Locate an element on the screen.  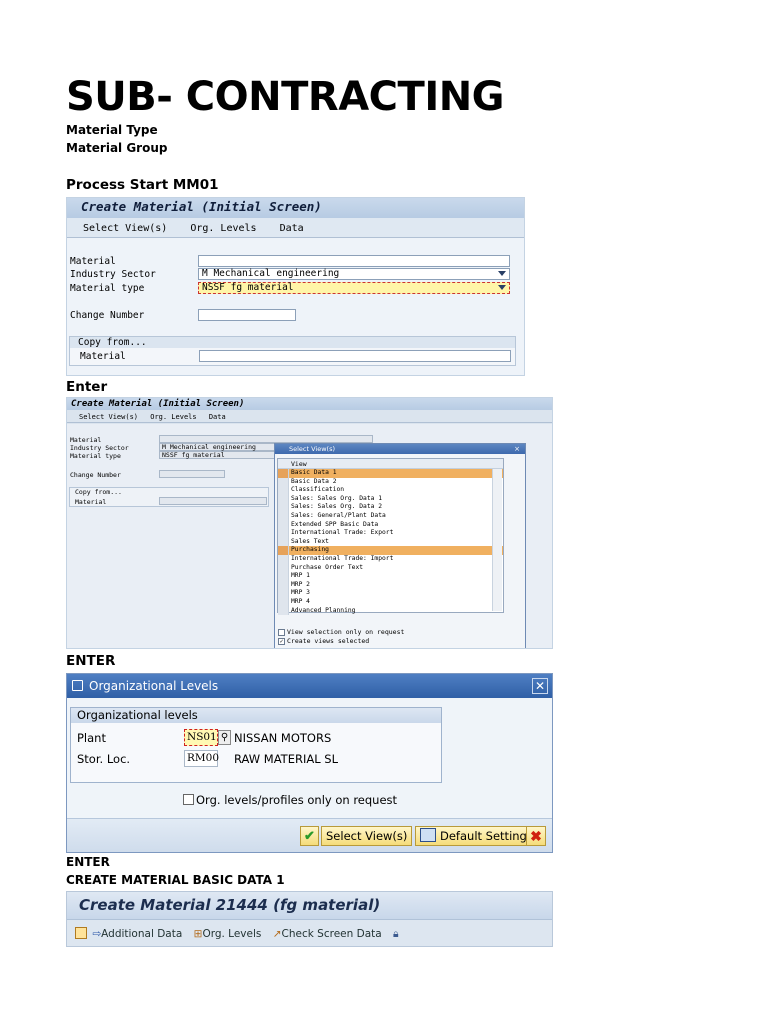
list-item: Sales Text is located at coordinates (390, 542).